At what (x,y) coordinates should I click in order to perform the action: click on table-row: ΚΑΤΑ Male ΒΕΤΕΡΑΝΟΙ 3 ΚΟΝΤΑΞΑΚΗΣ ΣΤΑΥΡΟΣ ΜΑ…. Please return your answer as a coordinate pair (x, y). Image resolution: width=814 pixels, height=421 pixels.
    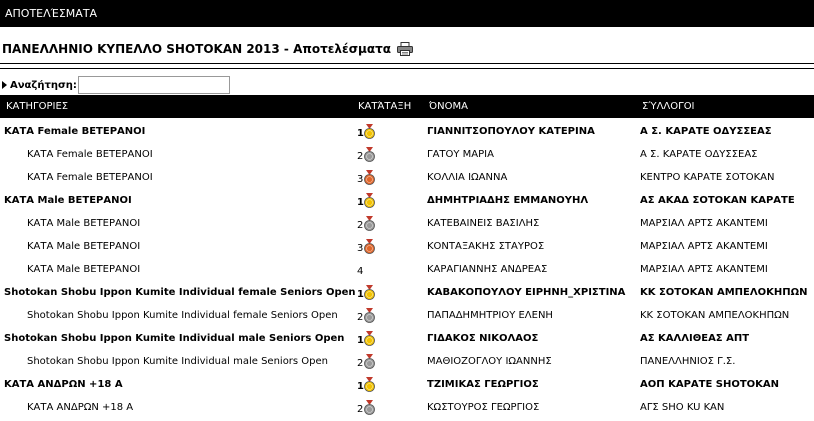
    Looking at the image, I should click on (407, 247).